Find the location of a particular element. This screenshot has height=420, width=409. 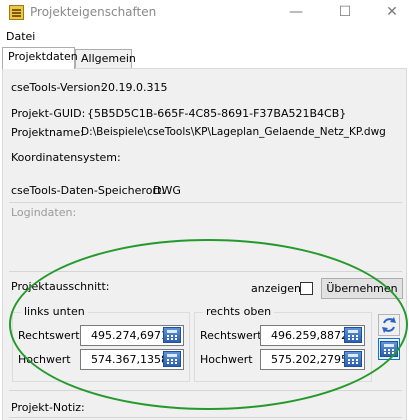

window-title: Projekteigenschaften is located at coordinates (93, 12).